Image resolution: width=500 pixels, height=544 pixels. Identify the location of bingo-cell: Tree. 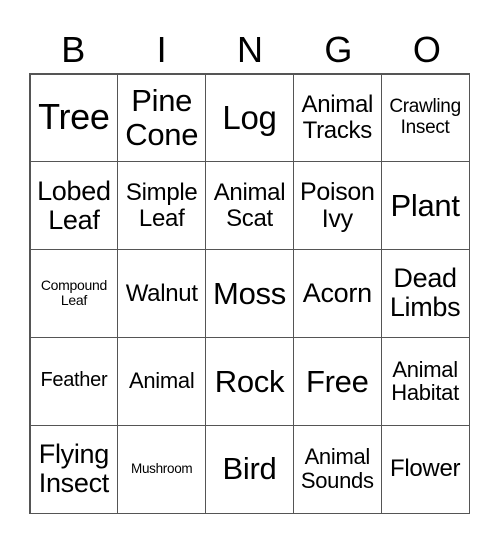
(74, 118).